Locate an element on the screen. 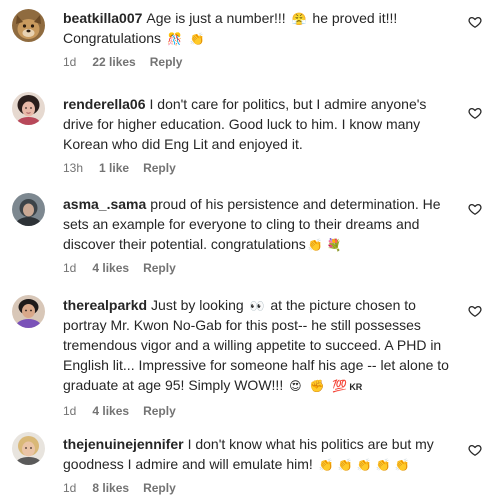  raised-fist-emoji-icon: ✊ is located at coordinates (317, 386).